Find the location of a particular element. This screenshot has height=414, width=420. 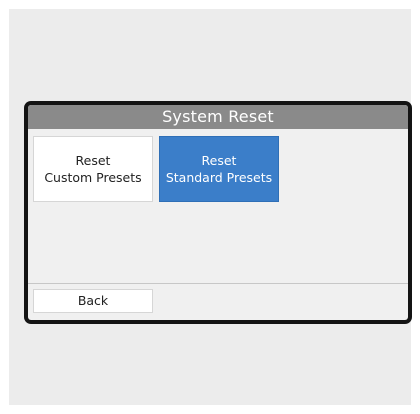

screen-title: System Reset is located at coordinates (218, 117).